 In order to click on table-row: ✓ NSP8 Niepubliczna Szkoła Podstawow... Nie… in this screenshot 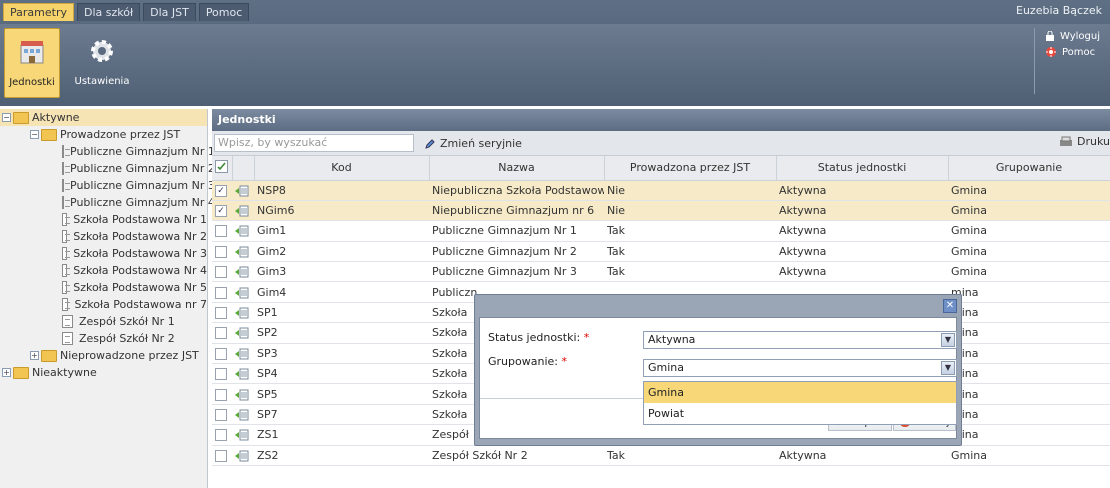, I will do `click(661, 190)`.